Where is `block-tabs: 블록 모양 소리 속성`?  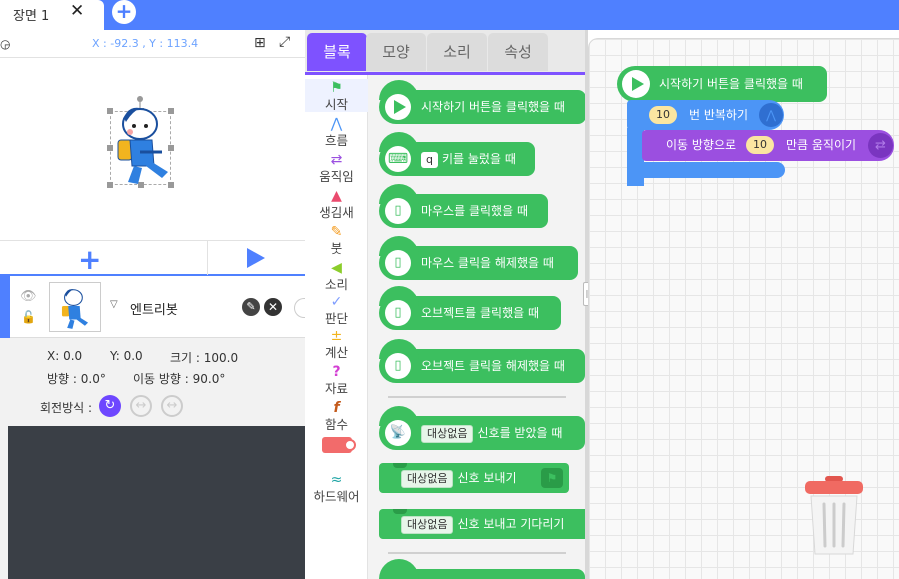 block-tabs: 블록 모양 소리 속성 is located at coordinates (445, 52).